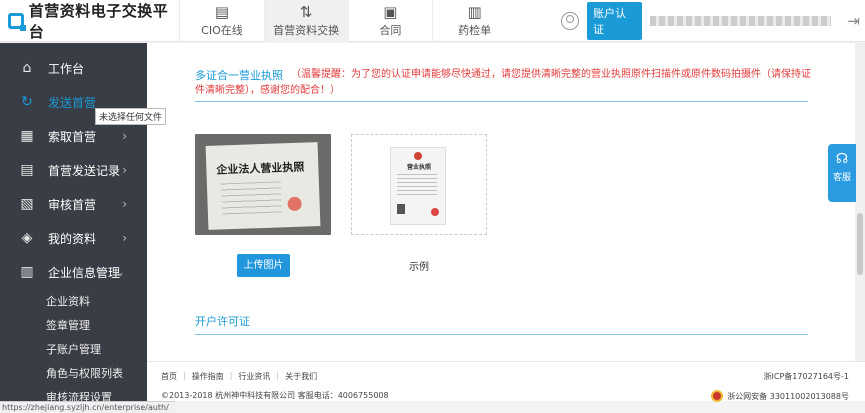  I want to click on clipboard-icon: ▤, so click(27, 170).